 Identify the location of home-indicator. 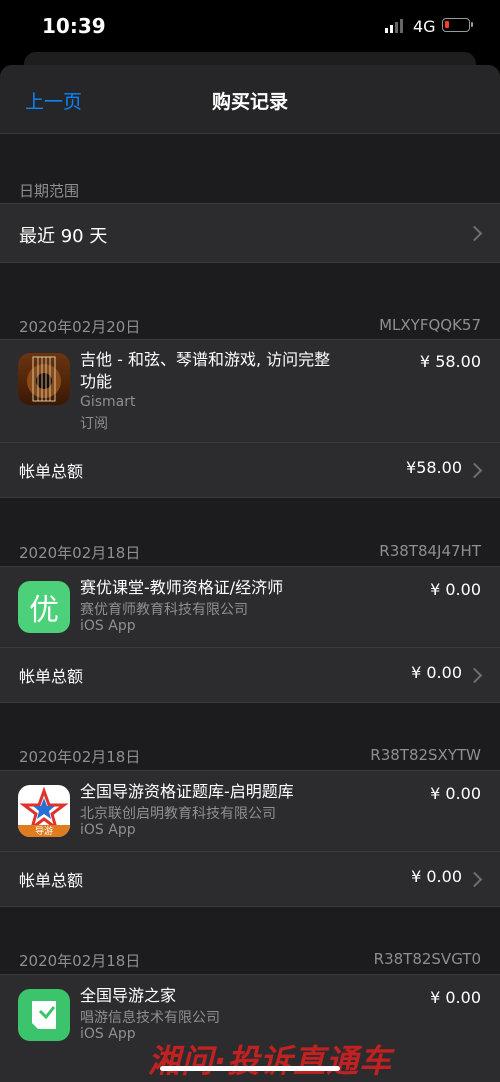
(250, 1068).